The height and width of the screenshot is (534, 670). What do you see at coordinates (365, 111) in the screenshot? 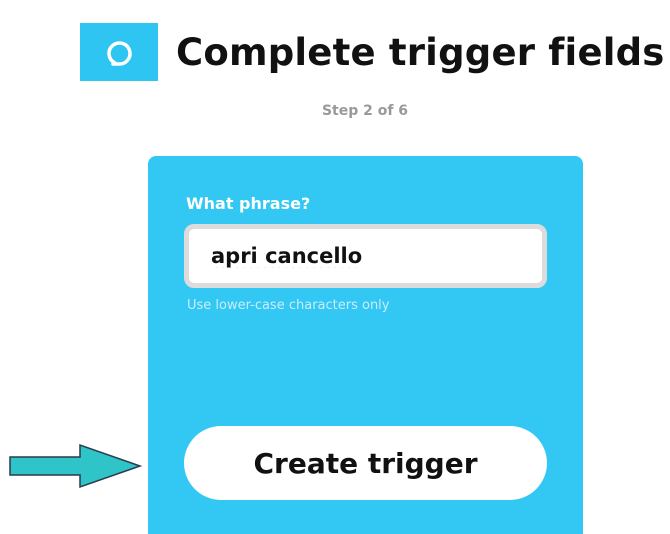
I see `step-indicator: Step 2 of 6` at bounding box center [365, 111].